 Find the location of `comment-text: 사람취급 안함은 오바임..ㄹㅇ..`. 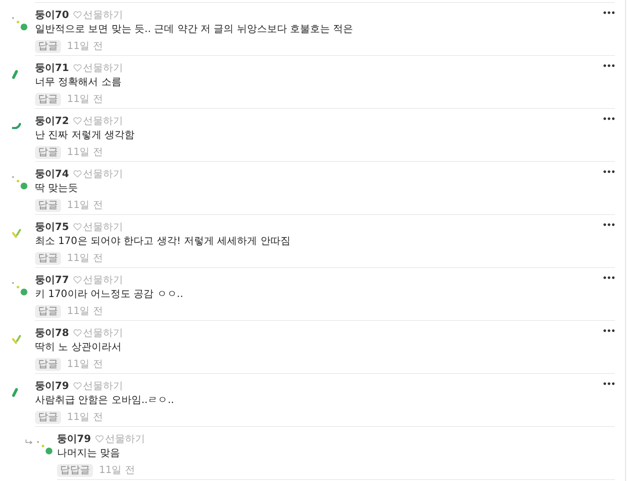

comment-text: 사람취급 안함은 오바임..ㄹㅇ.. is located at coordinates (105, 401).